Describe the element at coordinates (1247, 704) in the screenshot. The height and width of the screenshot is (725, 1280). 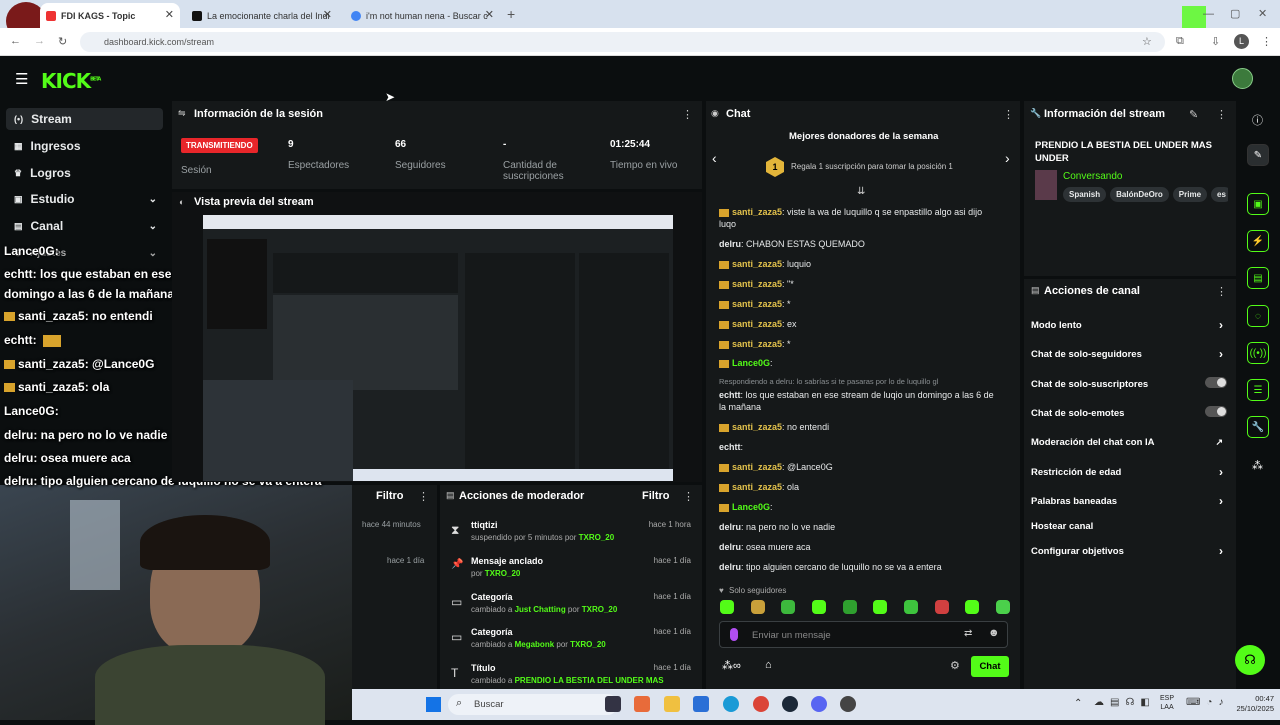
I see `clock: 00:47 25/10/2025` at that location.